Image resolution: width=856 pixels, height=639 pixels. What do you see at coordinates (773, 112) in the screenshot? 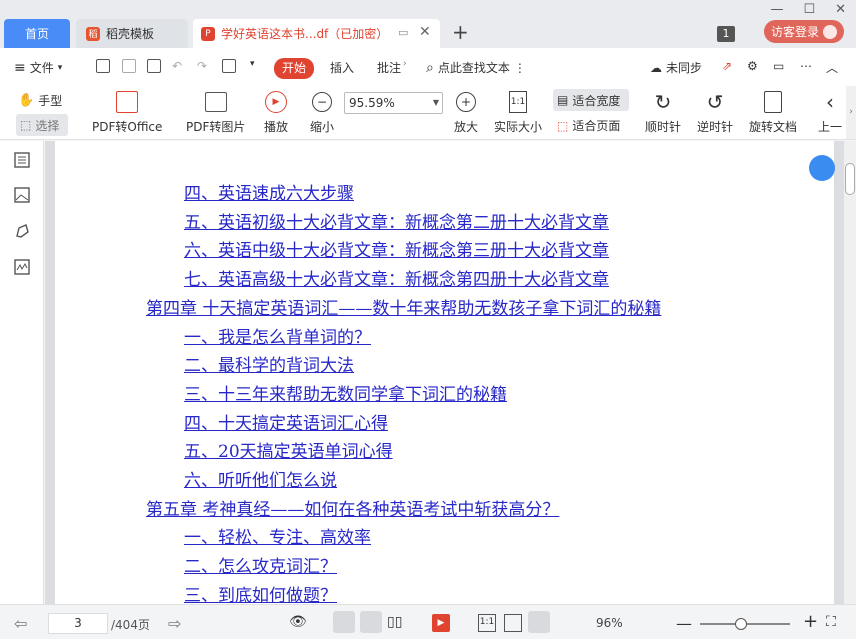
I see `rotate-document-button: 旋转文档` at bounding box center [773, 112].